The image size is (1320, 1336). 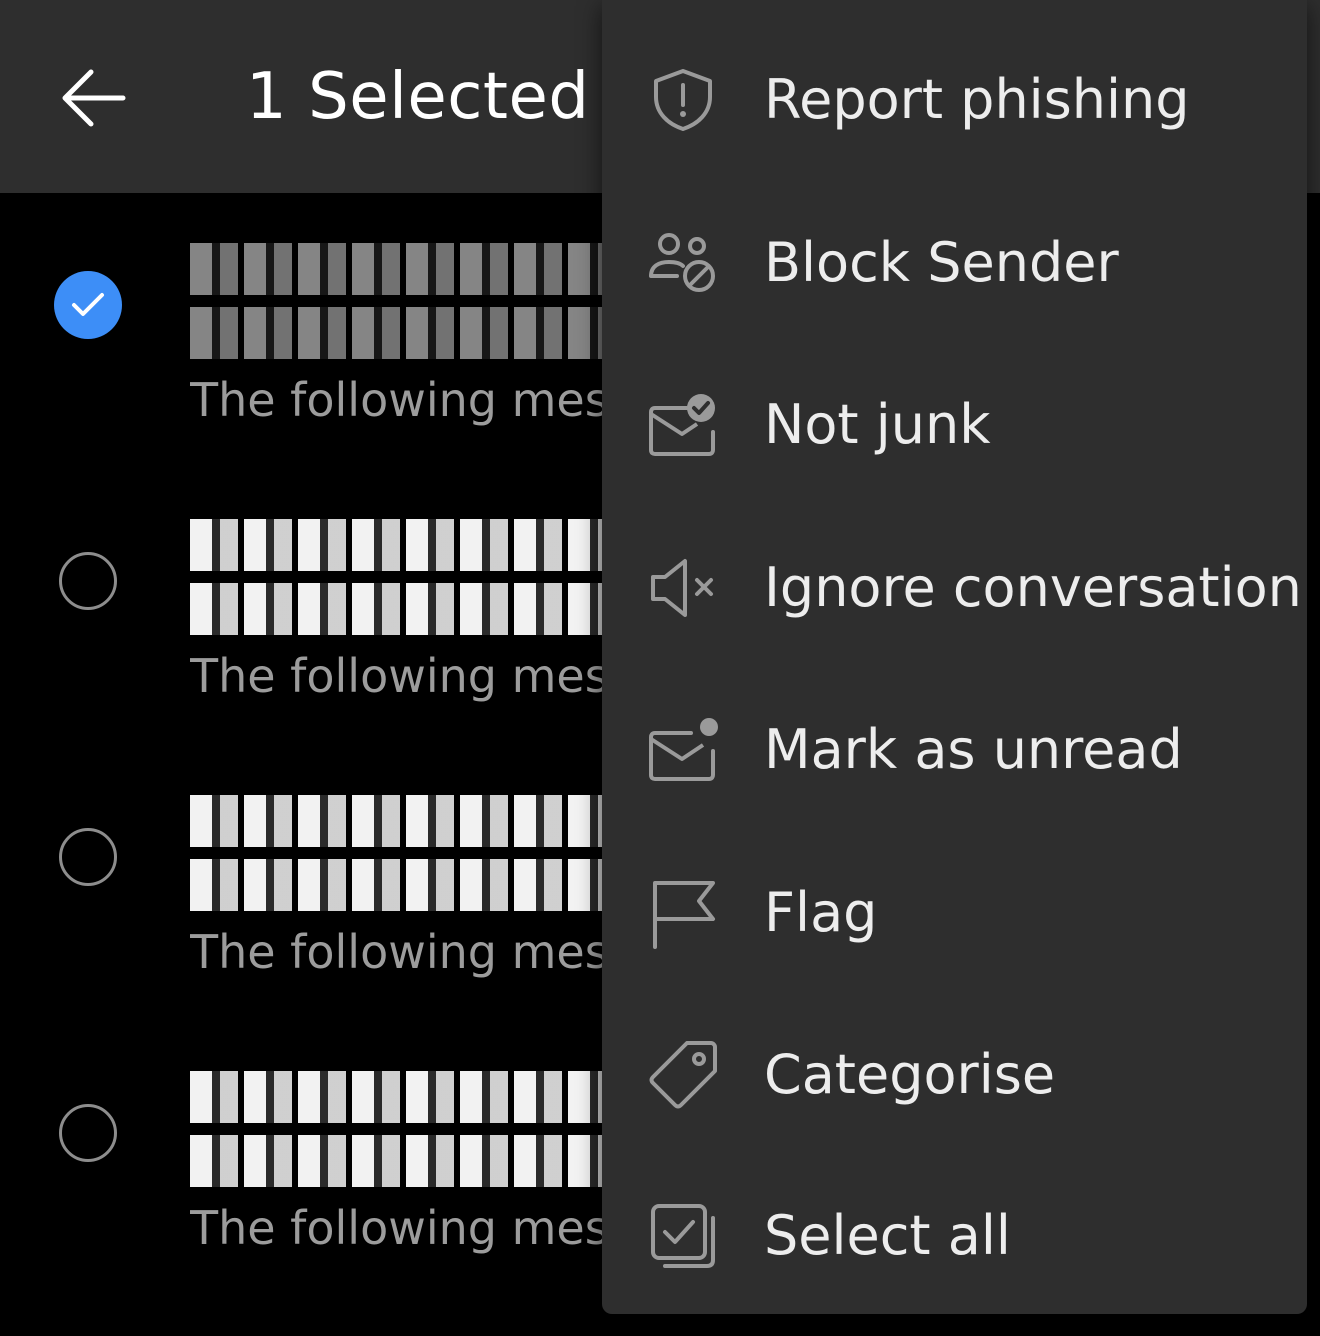 I want to click on checkmark-icon, so click(x=88, y=304).